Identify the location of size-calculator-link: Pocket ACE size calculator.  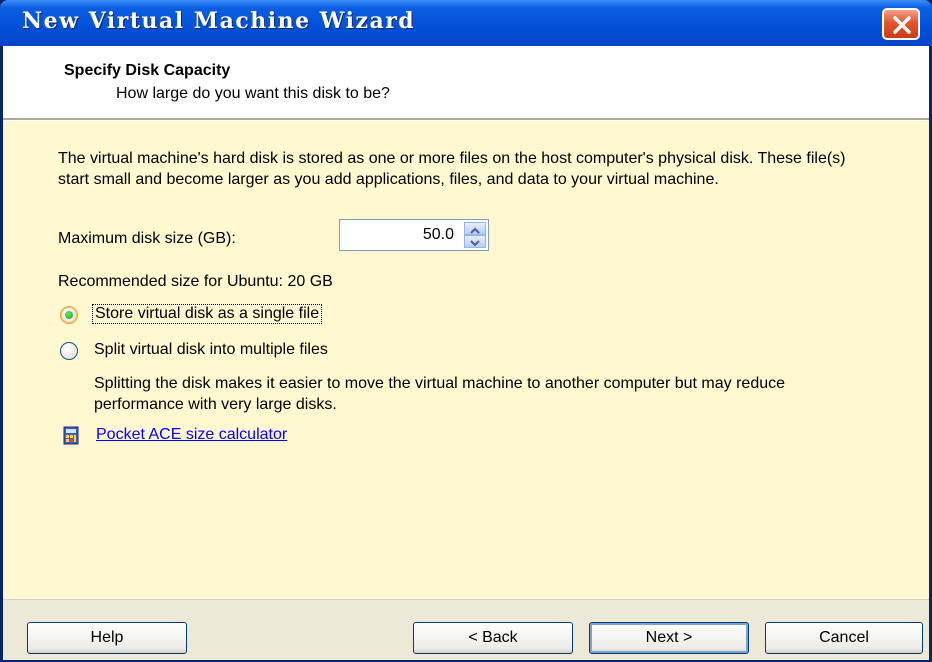
(191, 435).